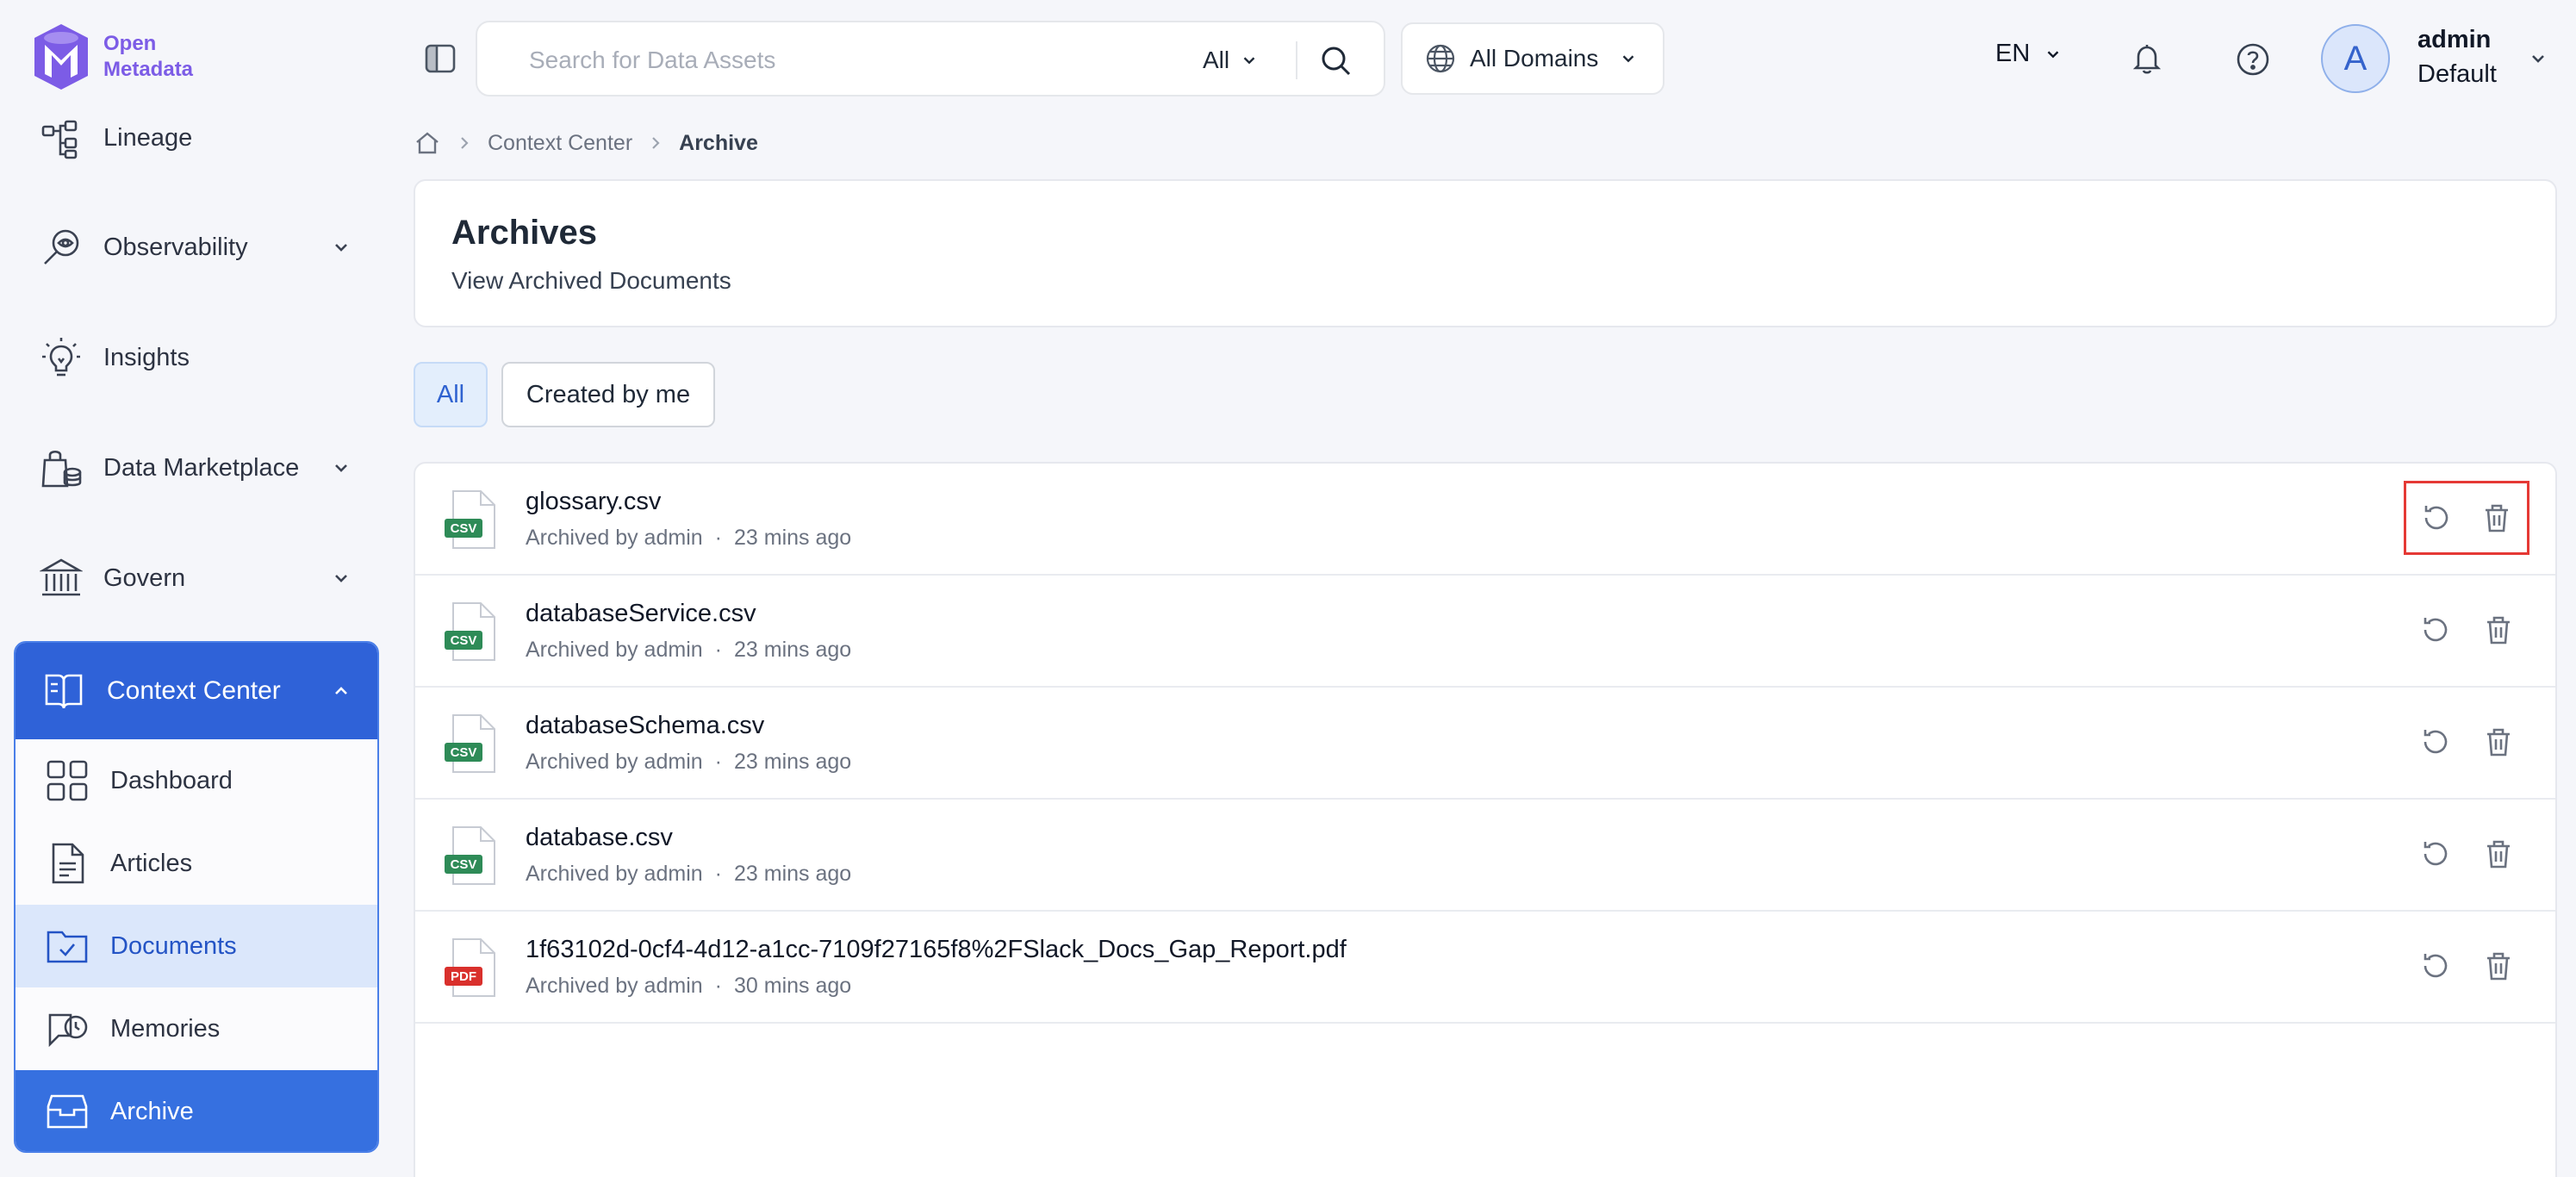 The image size is (2576, 1177). Describe the element at coordinates (174, 945) in the screenshot. I see `sidebar-subitem-label: Documents` at that location.